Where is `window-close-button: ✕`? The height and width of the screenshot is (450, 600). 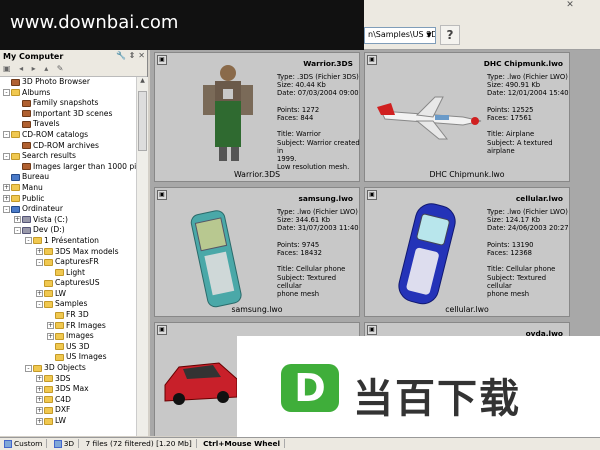 window-close-button: ✕ is located at coordinates (570, 7).